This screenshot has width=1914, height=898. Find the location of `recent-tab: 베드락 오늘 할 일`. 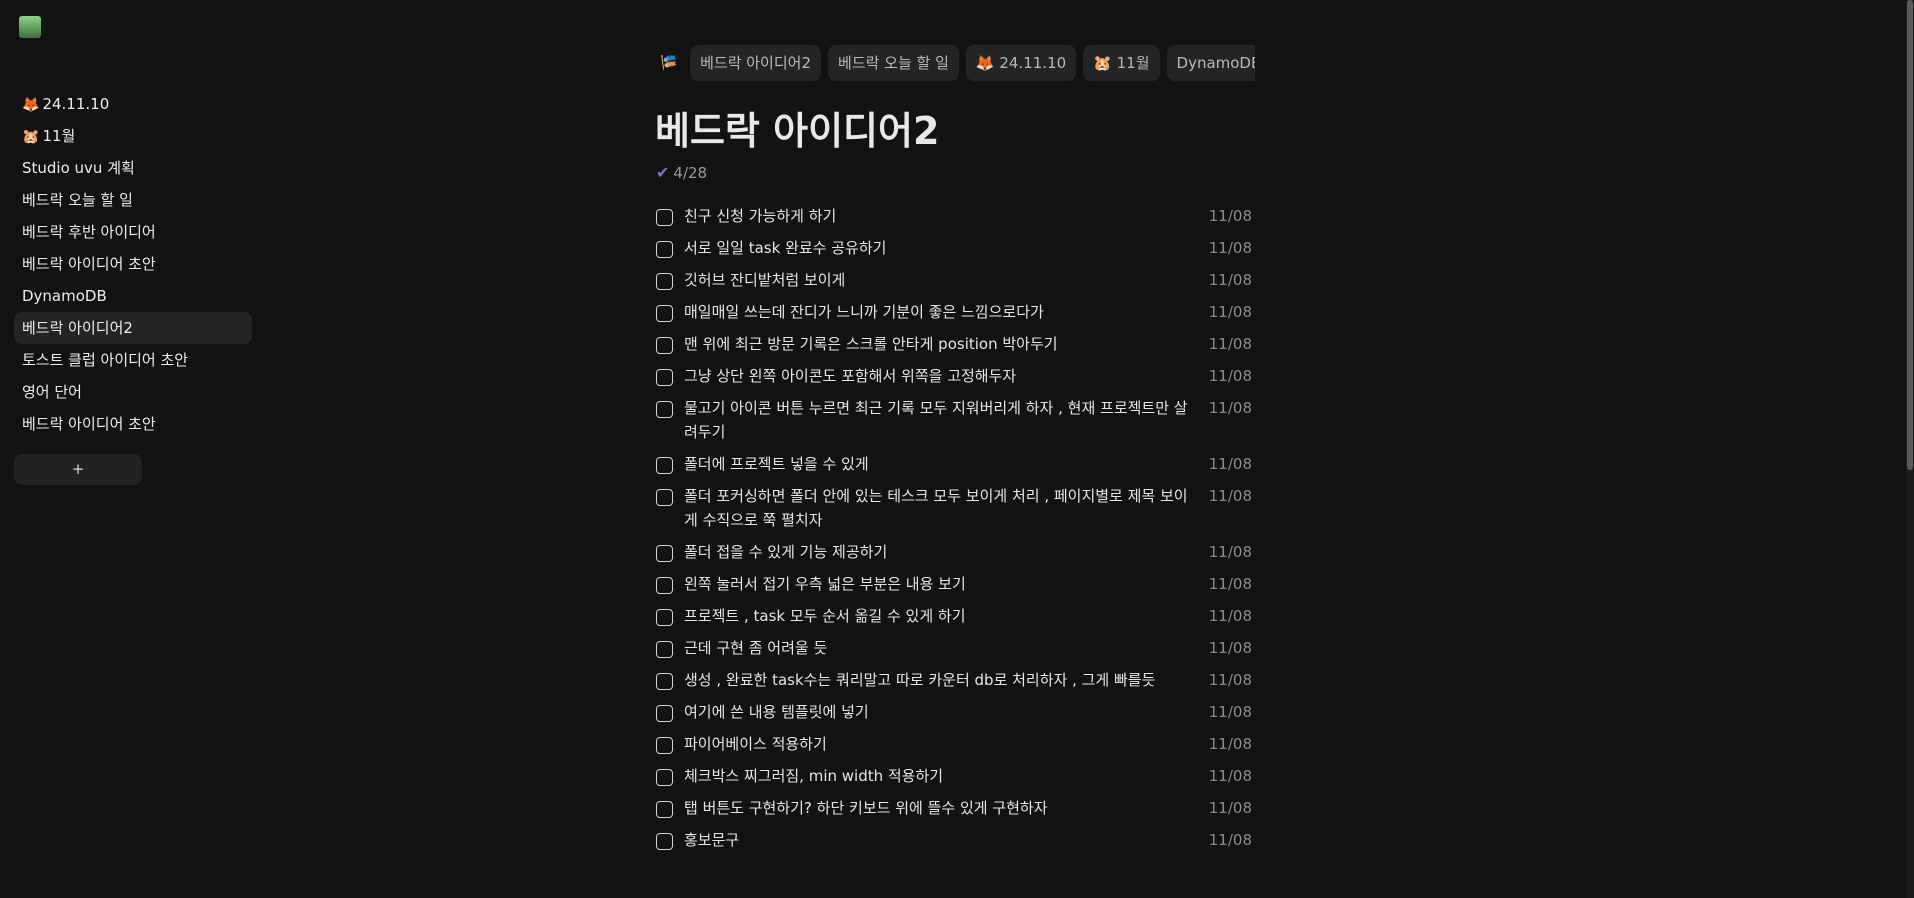

recent-tab: 베드락 오늘 할 일 is located at coordinates (893, 63).